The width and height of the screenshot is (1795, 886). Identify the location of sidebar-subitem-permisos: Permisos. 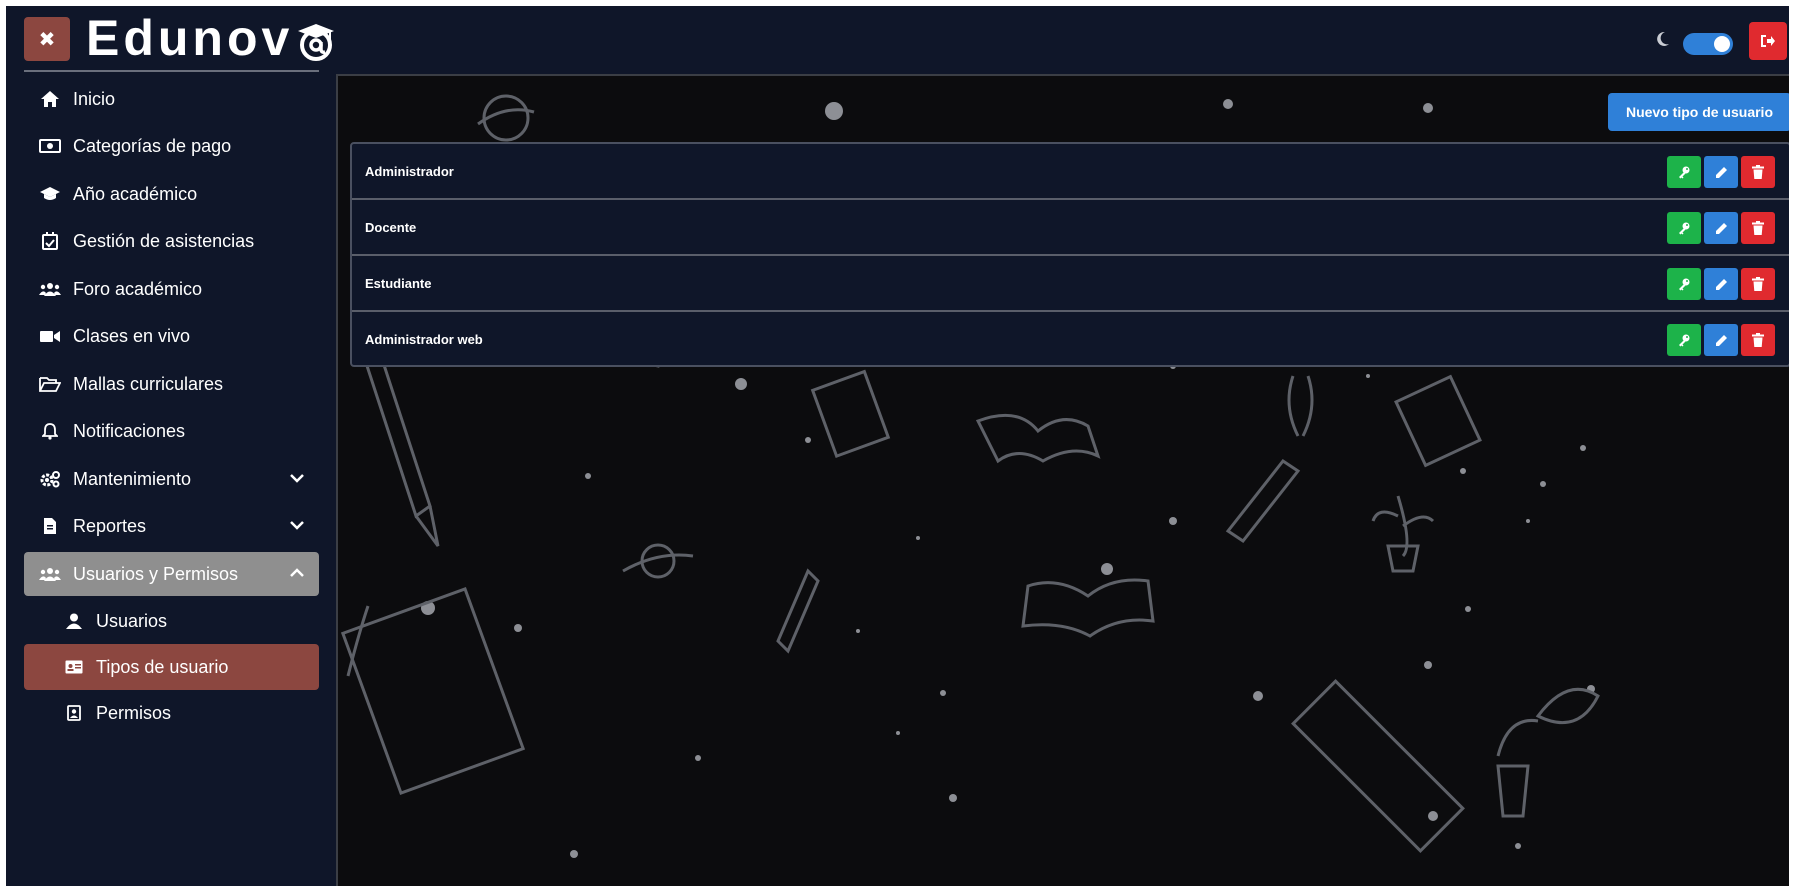
(171, 713).